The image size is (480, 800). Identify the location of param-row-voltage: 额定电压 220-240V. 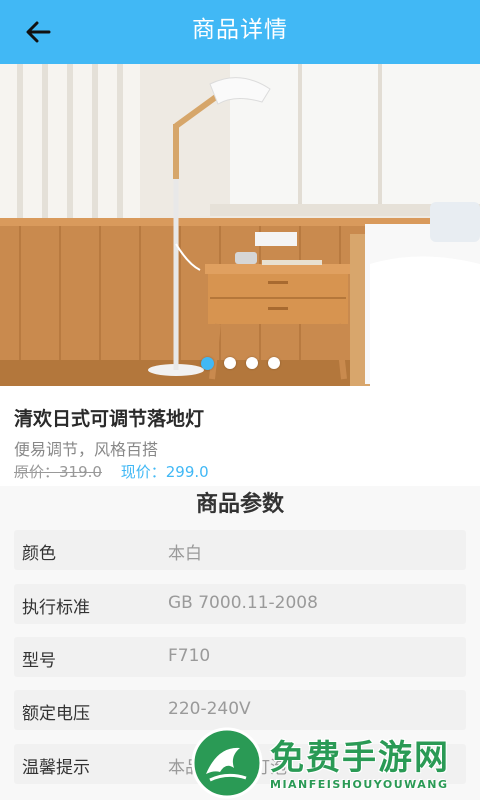
(240, 710).